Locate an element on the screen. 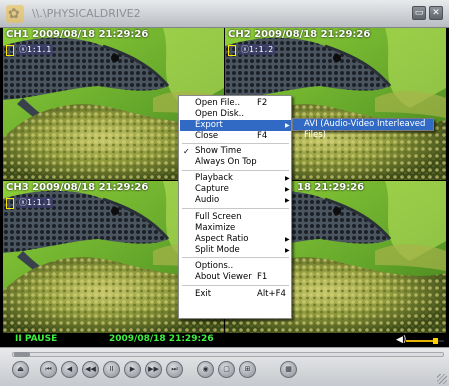 The width and height of the screenshot is (449, 386). menu-item-label: Capture is located at coordinates (212, 189).